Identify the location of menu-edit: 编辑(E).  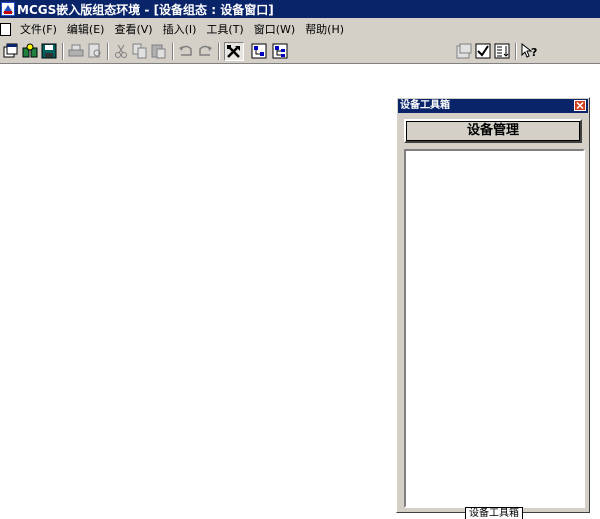
(86, 29).